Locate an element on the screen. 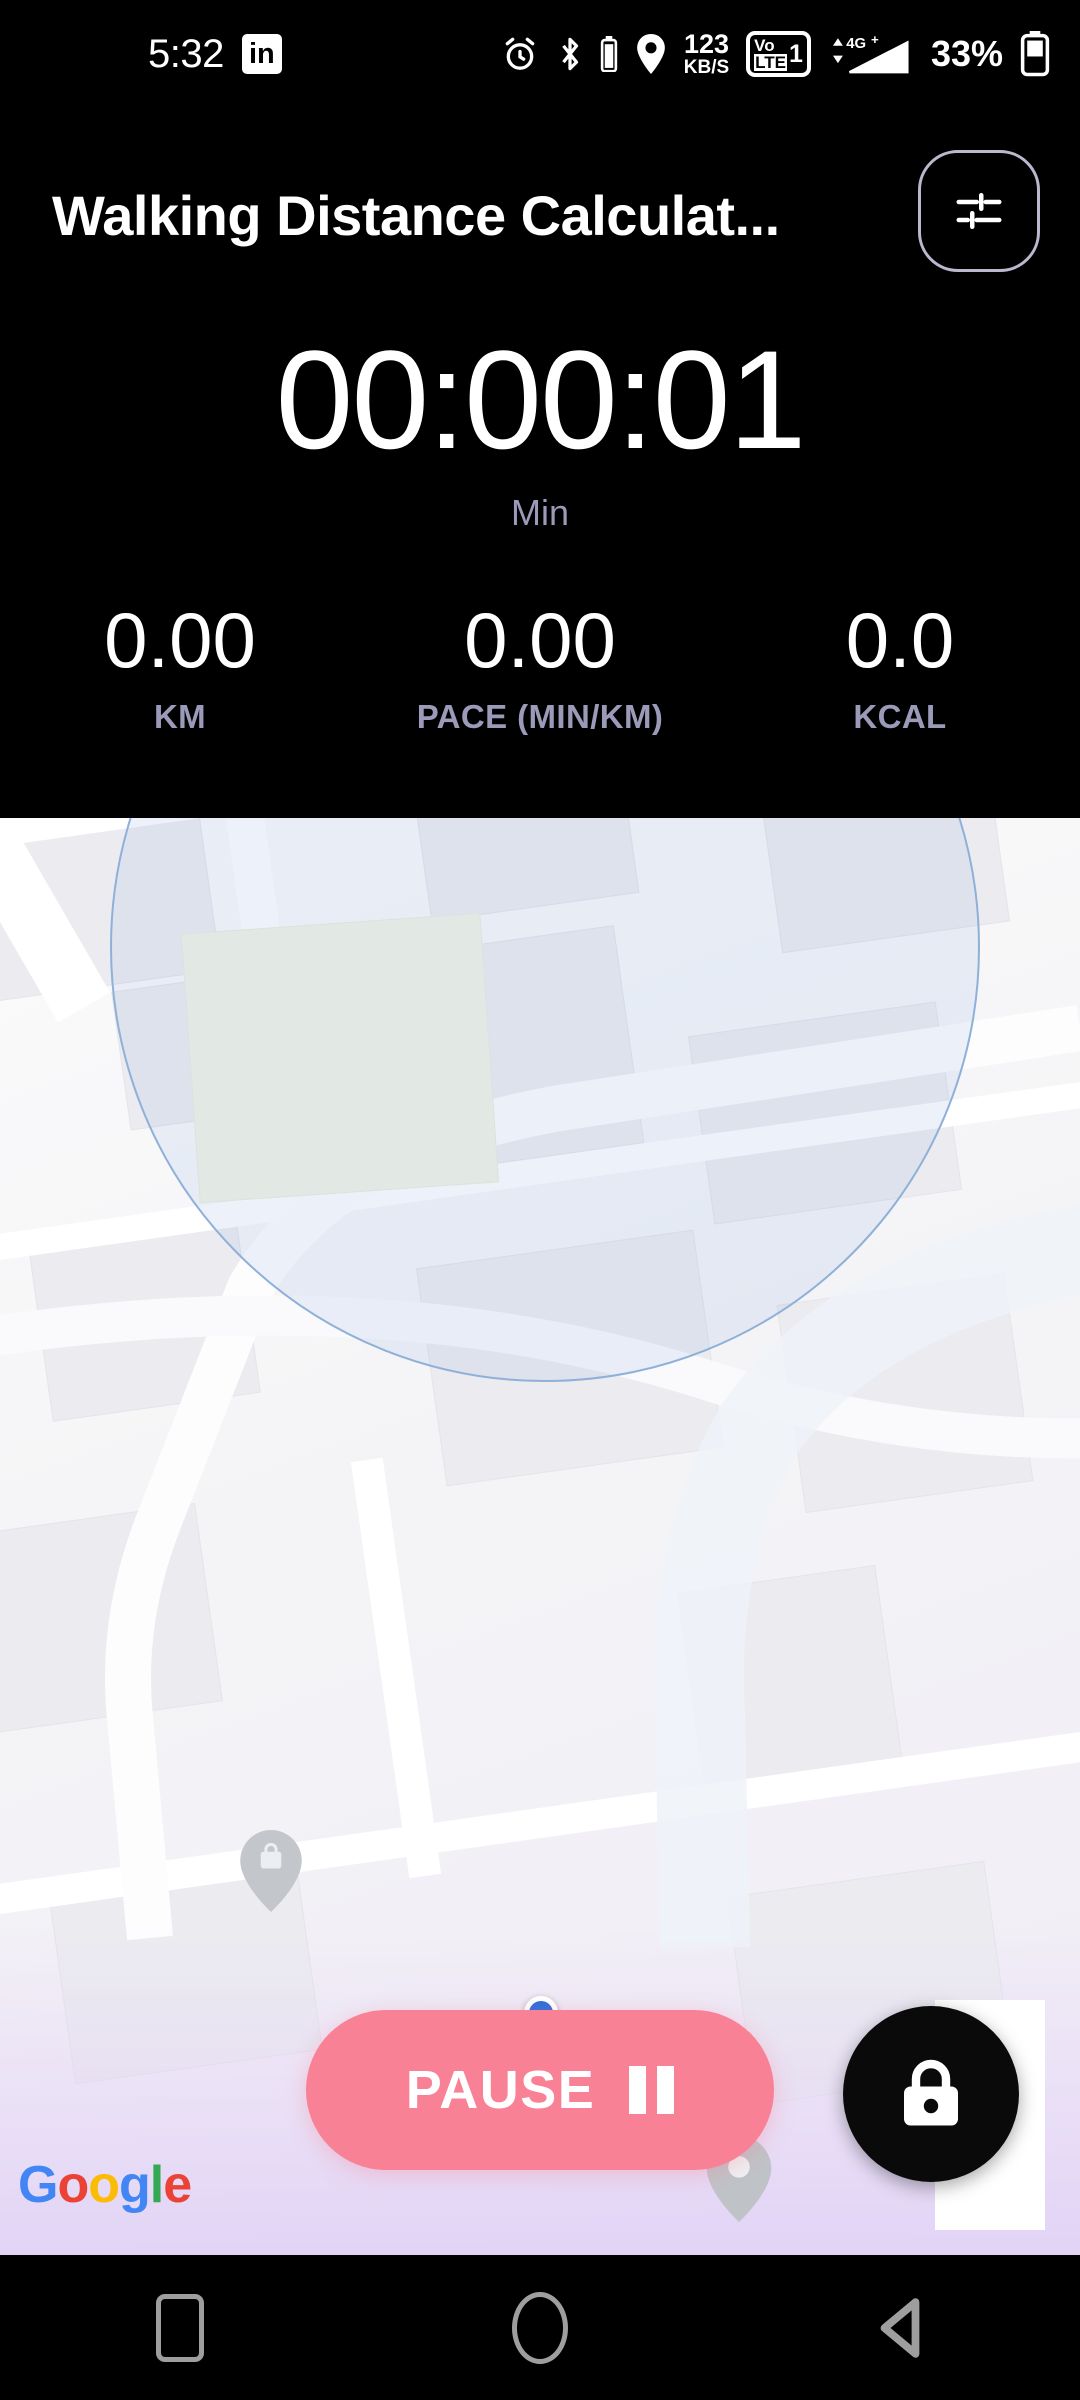 This screenshot has width=1080, height=2400. google-logo-e: e is located at coordinates (177, 2185).